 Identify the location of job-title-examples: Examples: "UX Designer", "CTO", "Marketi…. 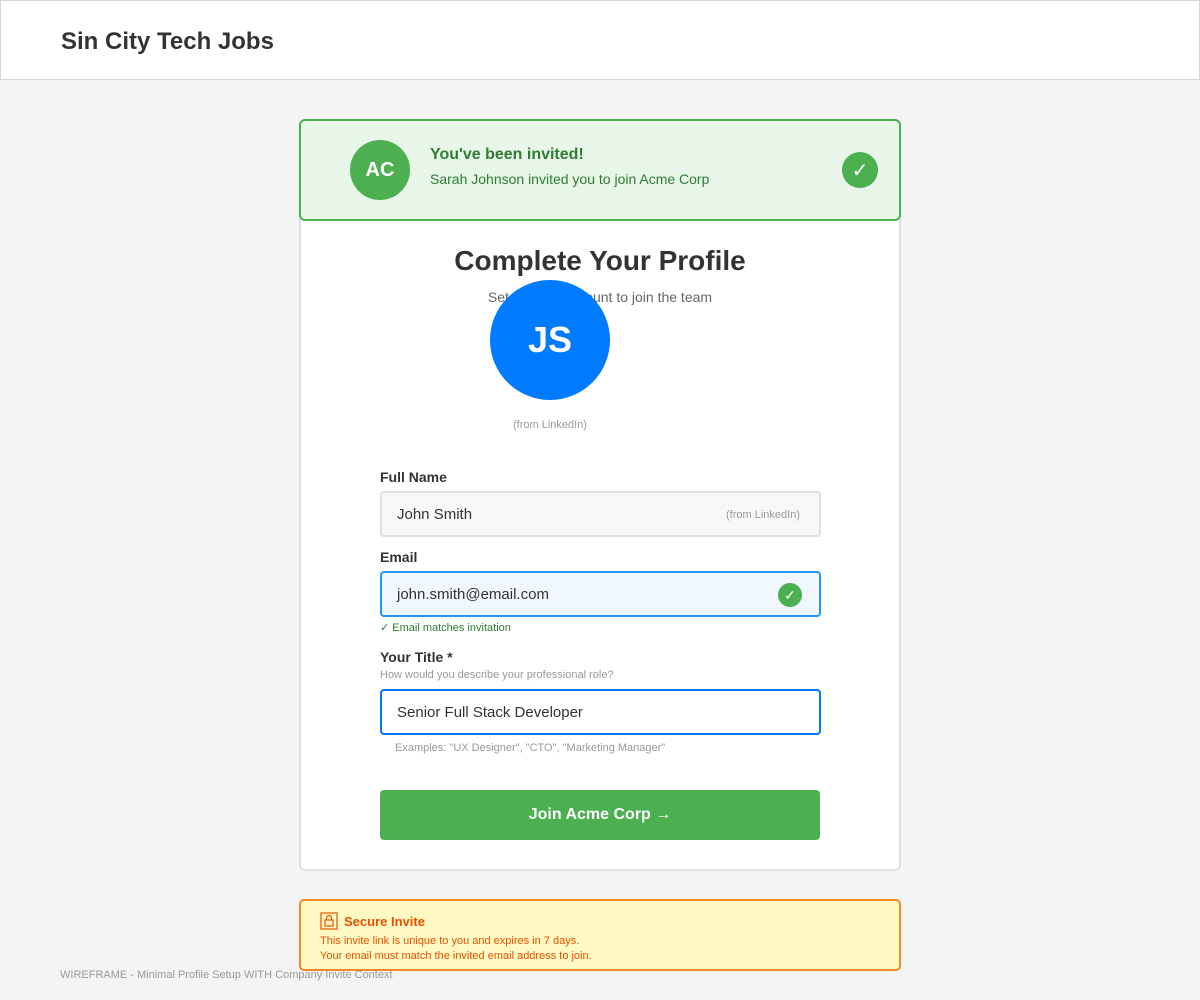
(530, 748).